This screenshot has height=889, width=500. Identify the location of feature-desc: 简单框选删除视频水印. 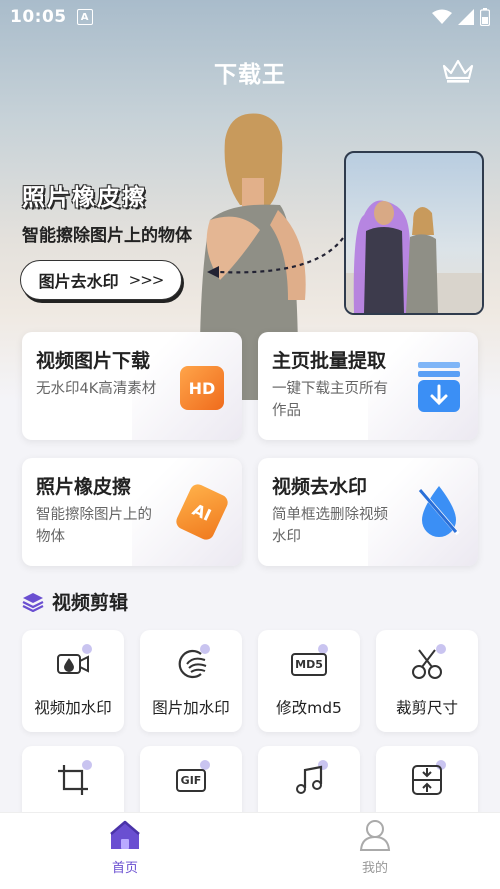
(330, 526).